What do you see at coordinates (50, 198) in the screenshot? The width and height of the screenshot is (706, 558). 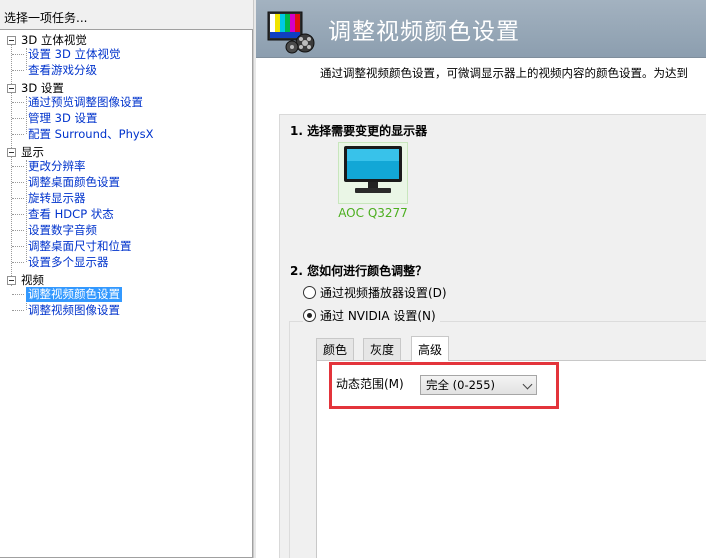 I see `tree-item-rotate: 旋转显示器` at bounding box center [50, 198].